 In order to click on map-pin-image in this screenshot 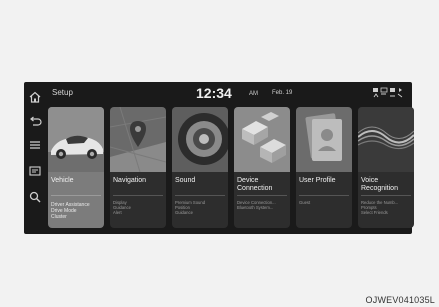, I will do `click(138, 139)`.